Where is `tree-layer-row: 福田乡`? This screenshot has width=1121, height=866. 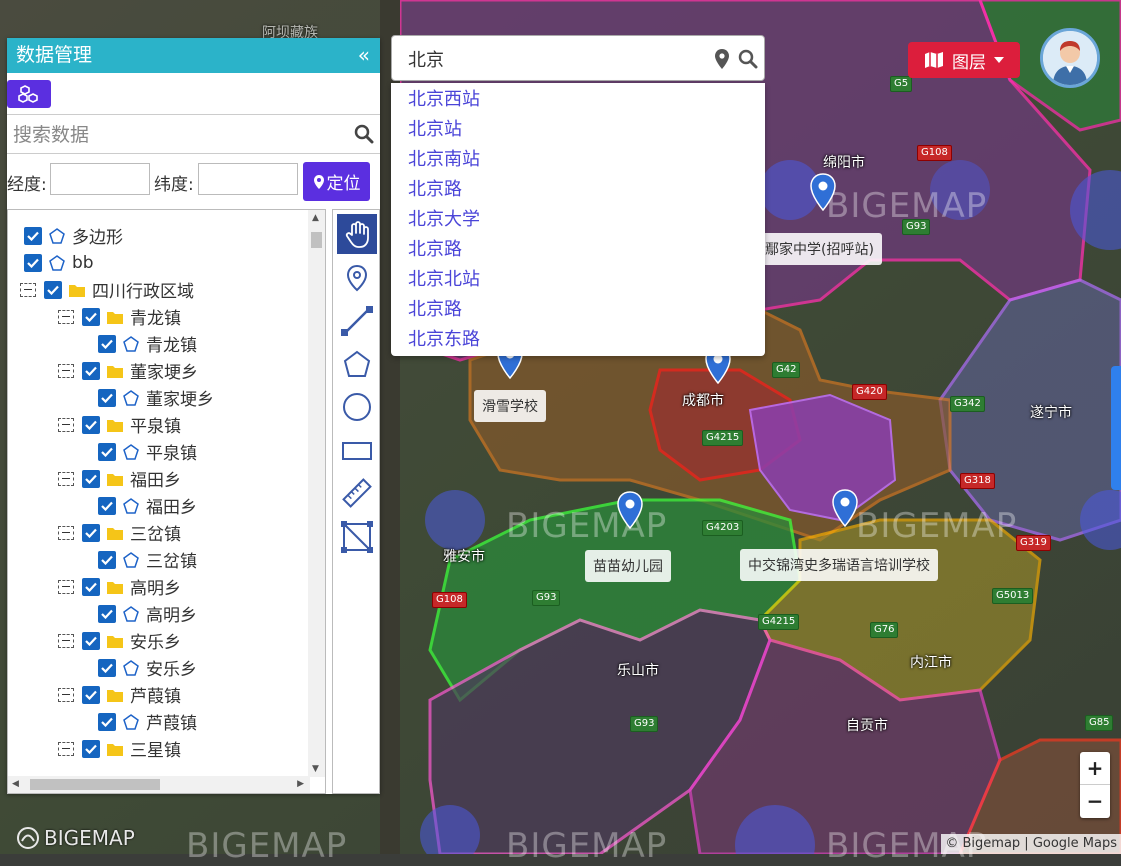 tree-layer-row: 福田乡 is located at coordinates (147, 505).